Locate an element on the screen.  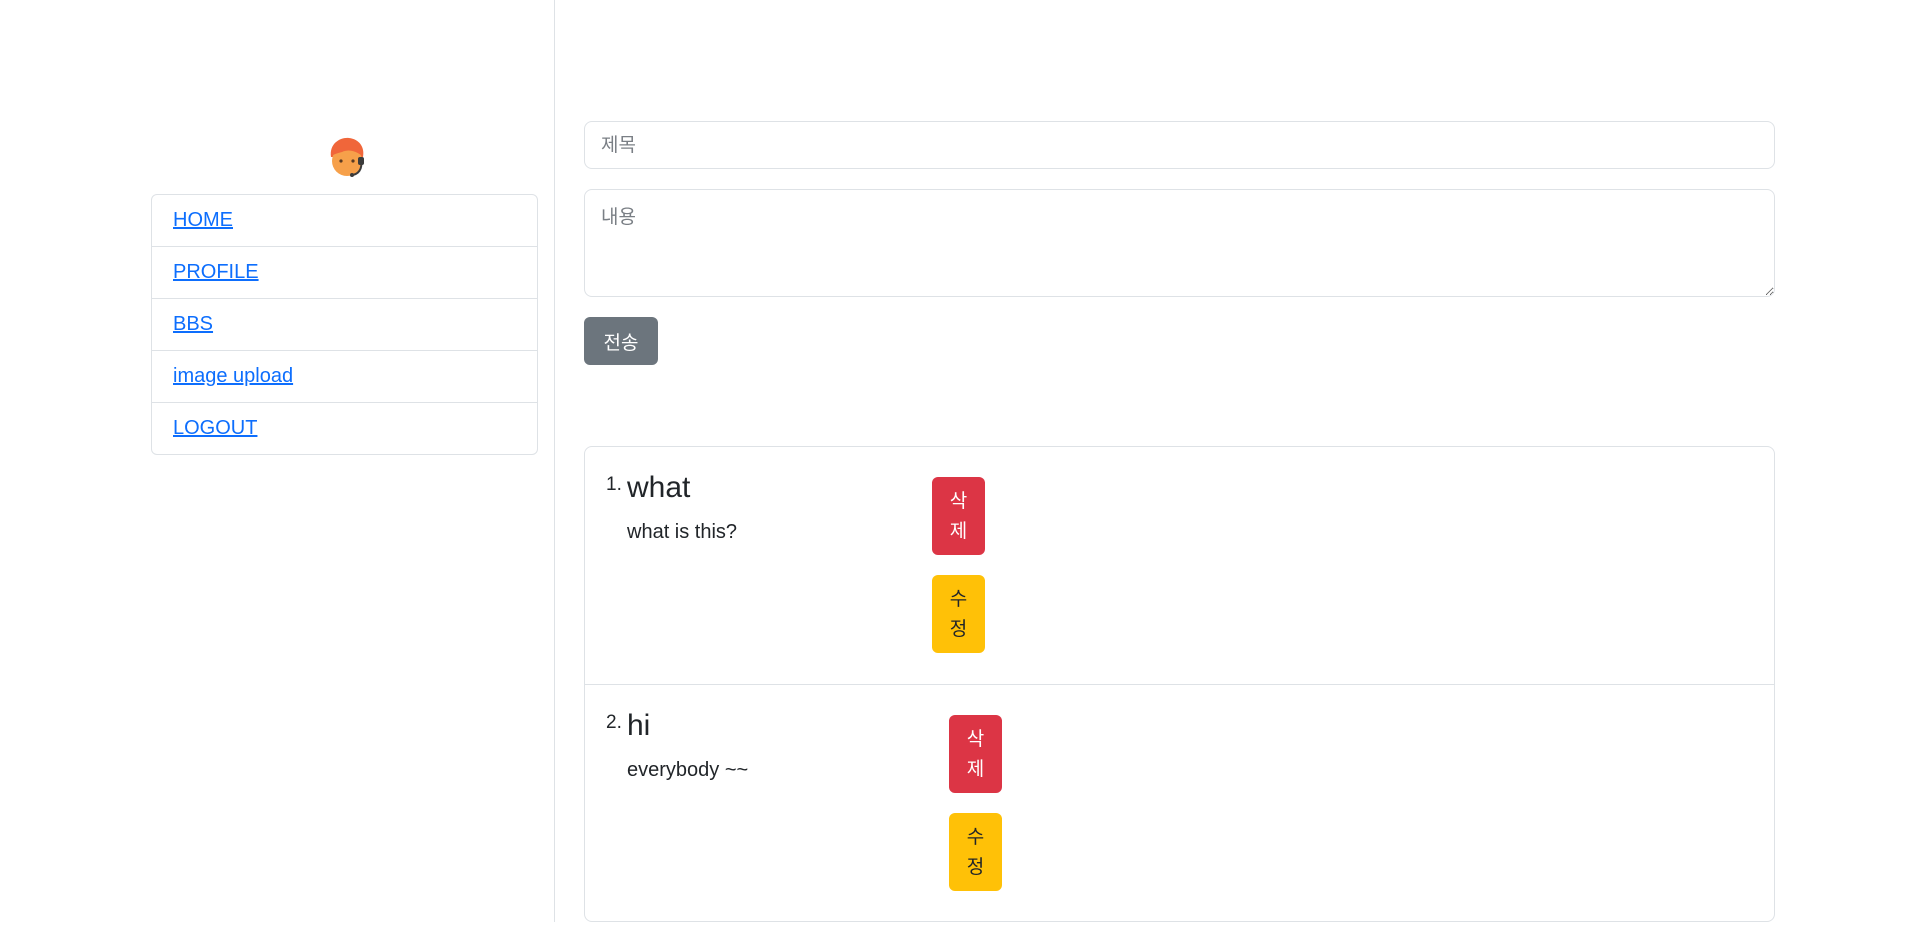
sidebar-item-image-upload: image upload is located at coordinates (344, 376).